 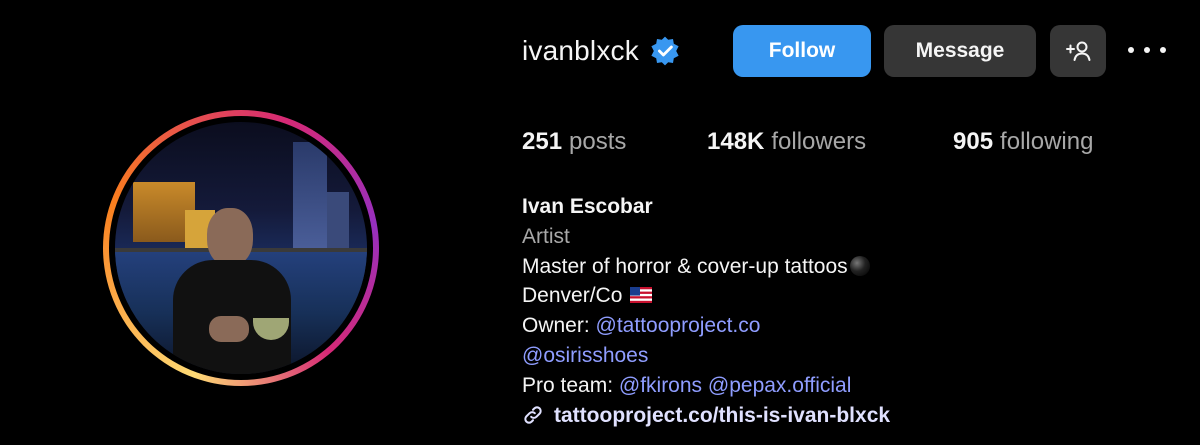 I want to click on followers-count: 148K, so click(x=736, y=141).